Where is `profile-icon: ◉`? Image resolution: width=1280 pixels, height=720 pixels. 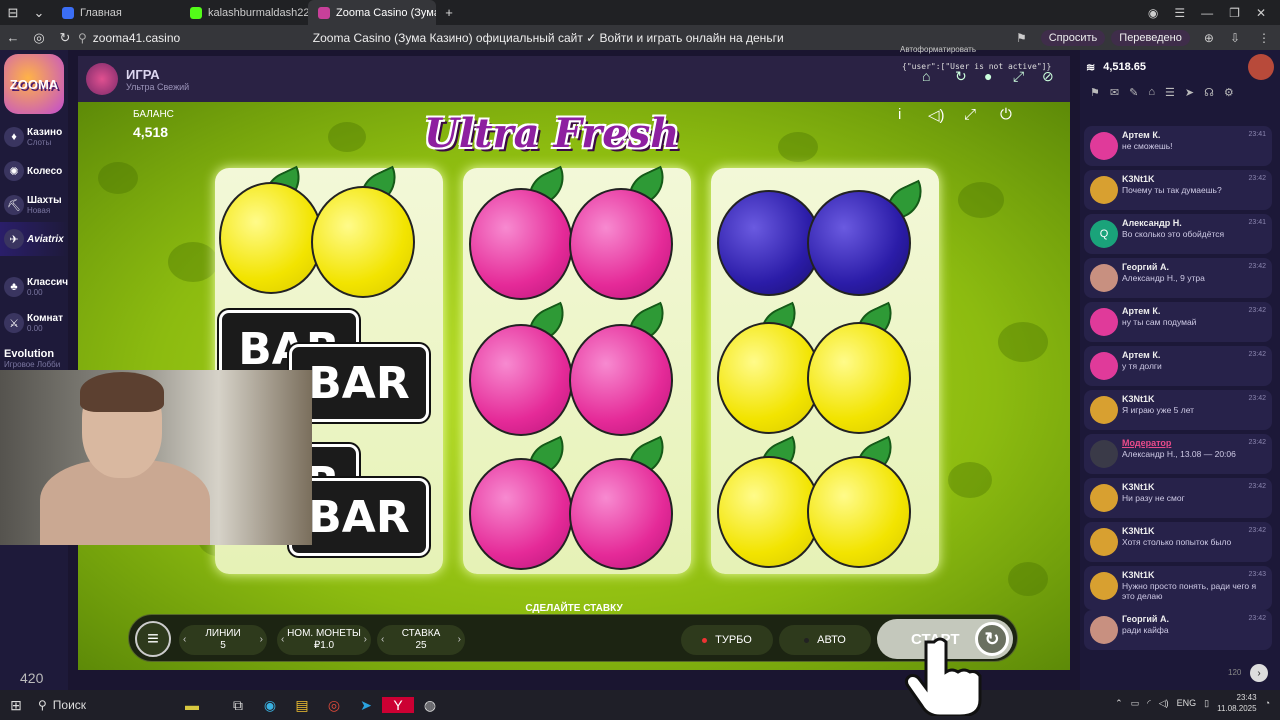 profile-icon: ◉ is located at coordinates (1153, 13).